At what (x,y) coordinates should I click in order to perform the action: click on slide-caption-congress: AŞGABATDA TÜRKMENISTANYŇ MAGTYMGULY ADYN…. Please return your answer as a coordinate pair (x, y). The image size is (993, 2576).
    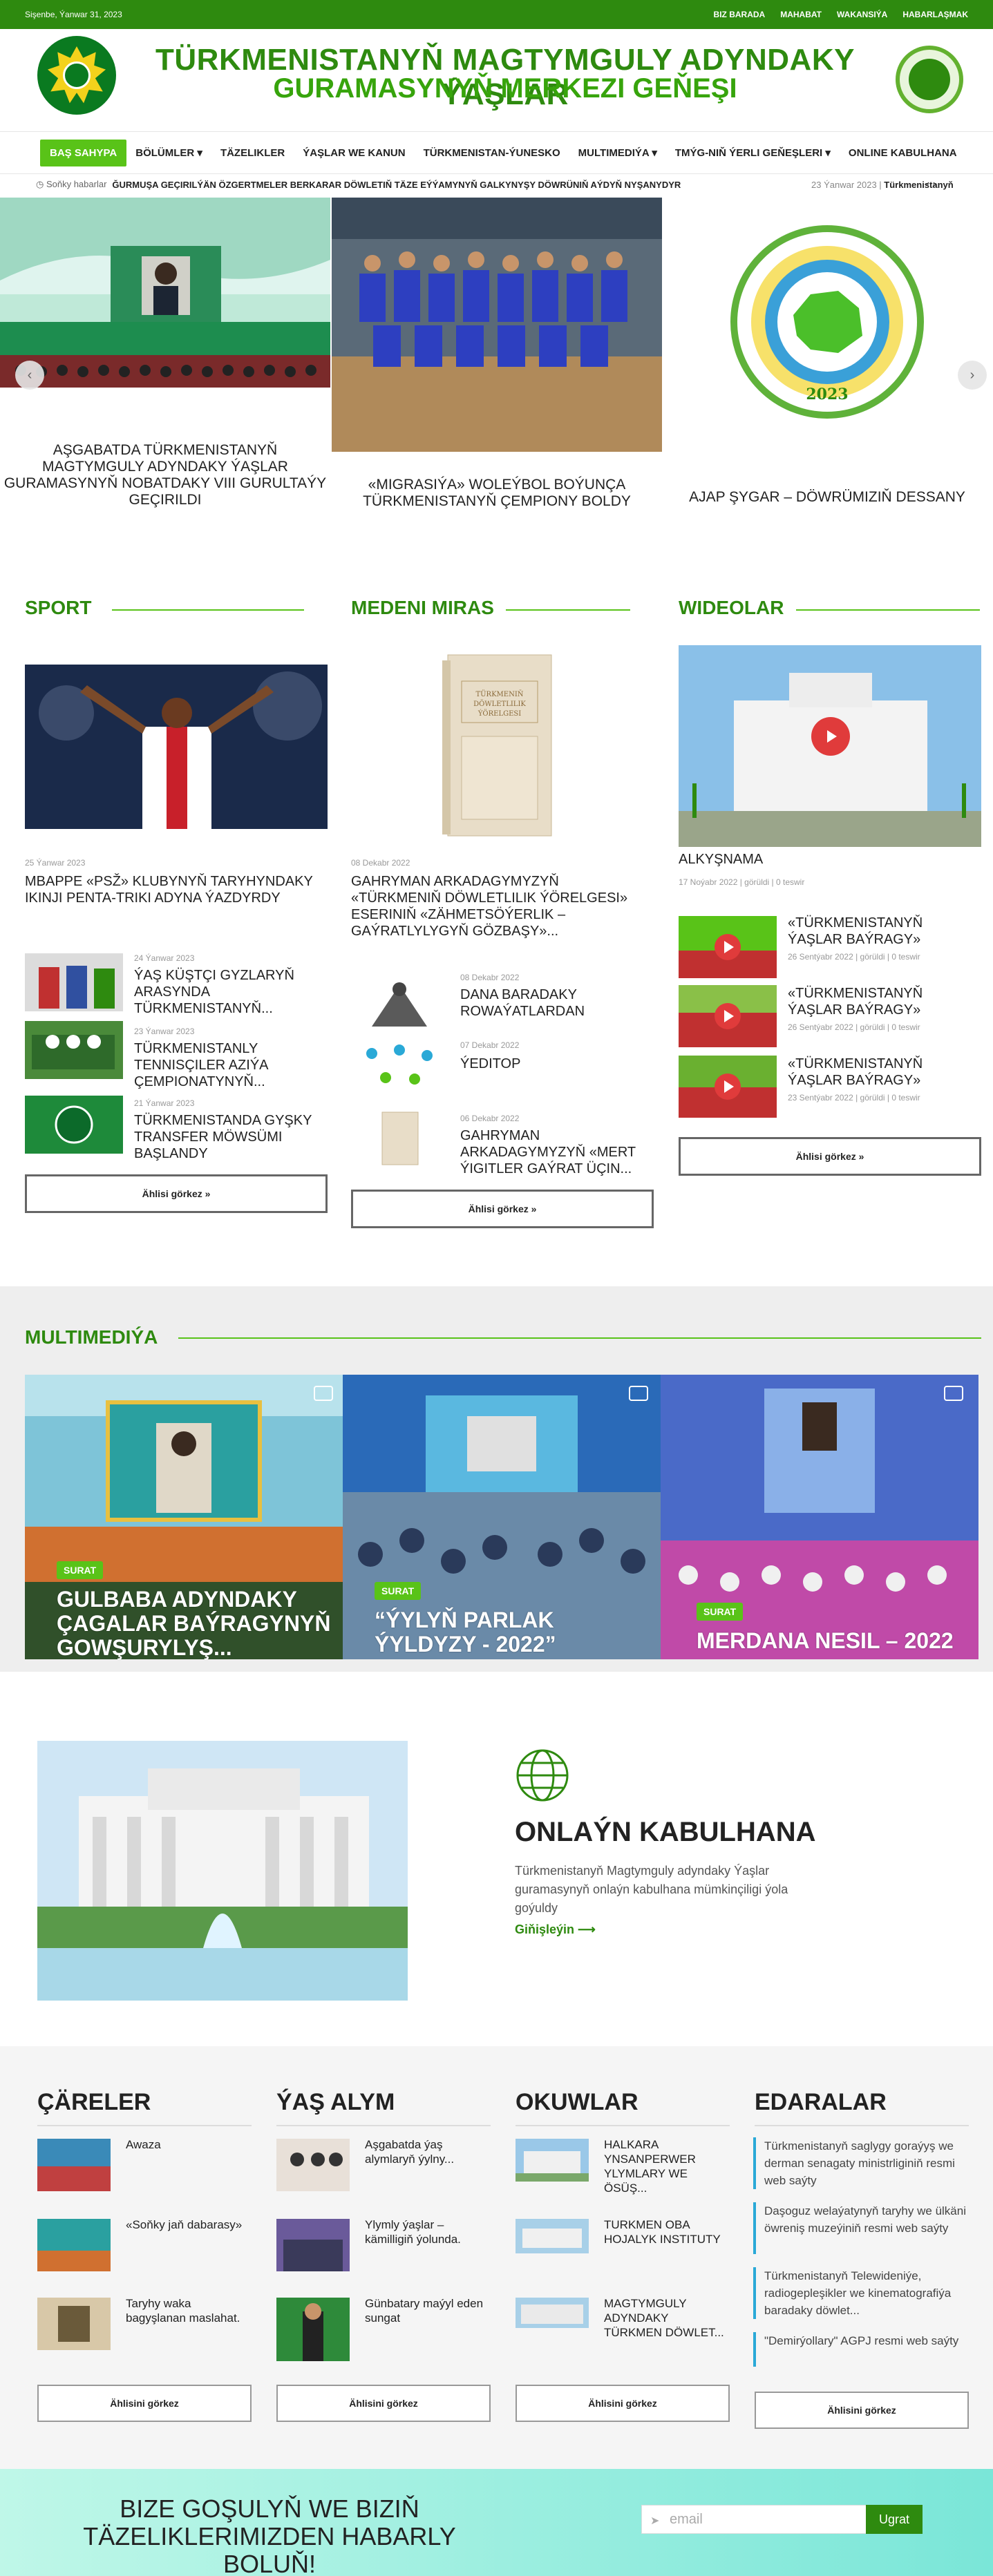
    Looking at the image, I should click on (165, 475).